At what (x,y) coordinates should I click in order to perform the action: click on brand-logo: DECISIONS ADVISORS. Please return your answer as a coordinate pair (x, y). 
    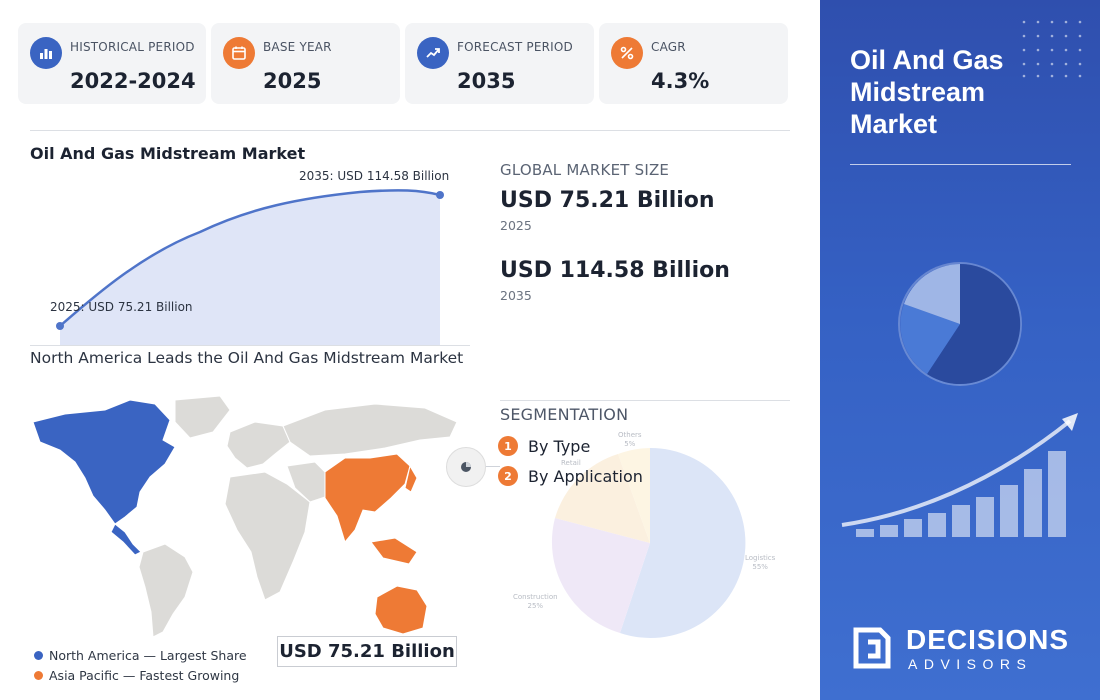
    Looking at the image, I should click on (970, 651).